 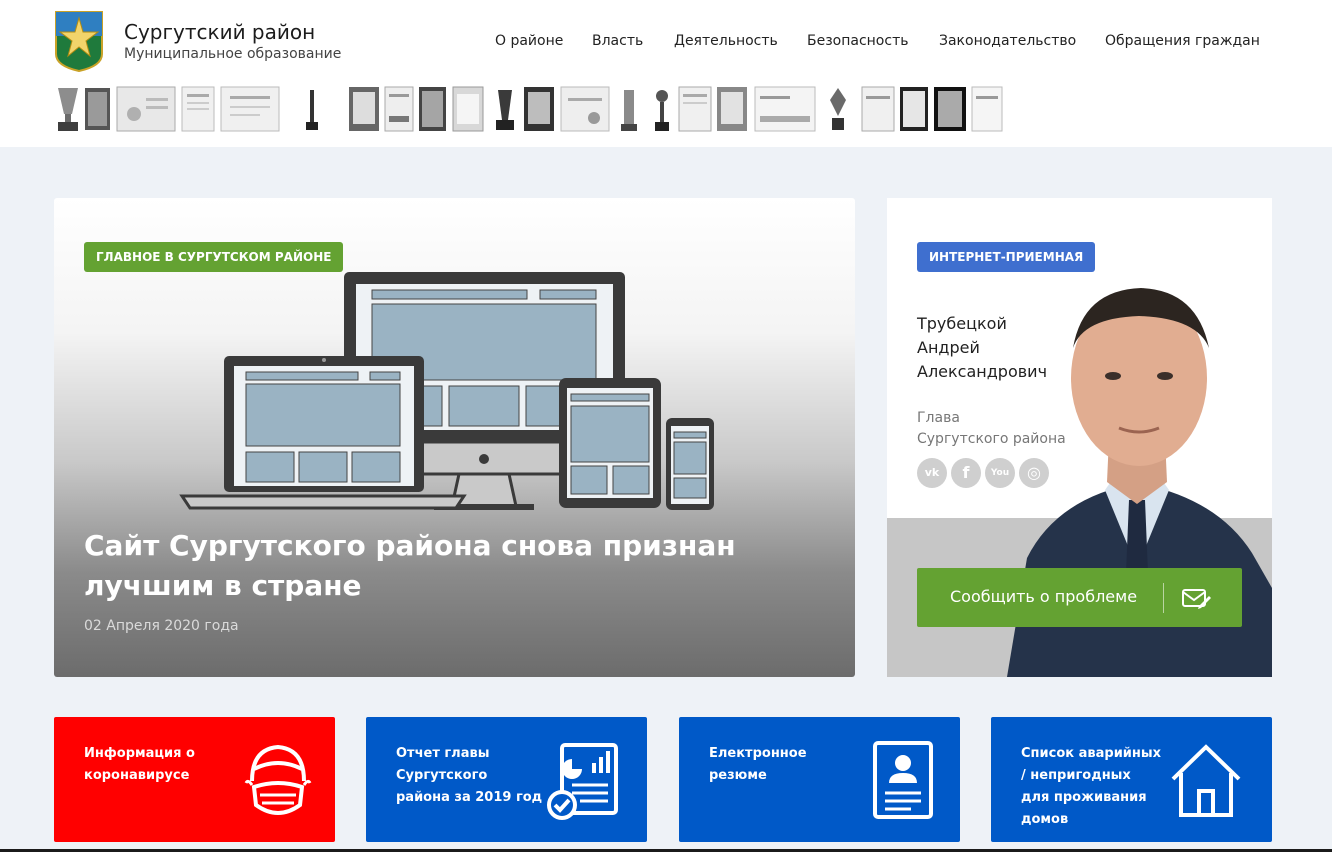 I want to click on card-label-line: Сургутского, so click(x=442, y=775).